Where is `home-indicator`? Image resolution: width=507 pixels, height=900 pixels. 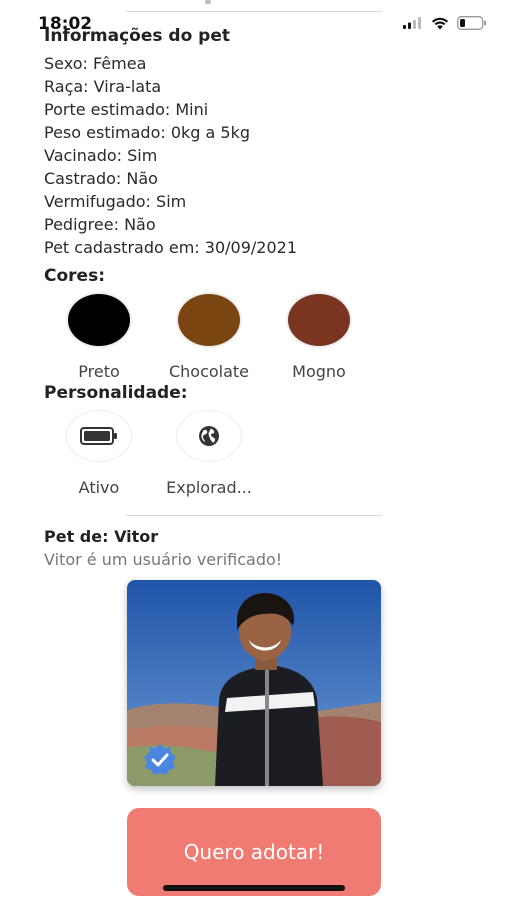 home-indicator is located at coordinates (254, 888).